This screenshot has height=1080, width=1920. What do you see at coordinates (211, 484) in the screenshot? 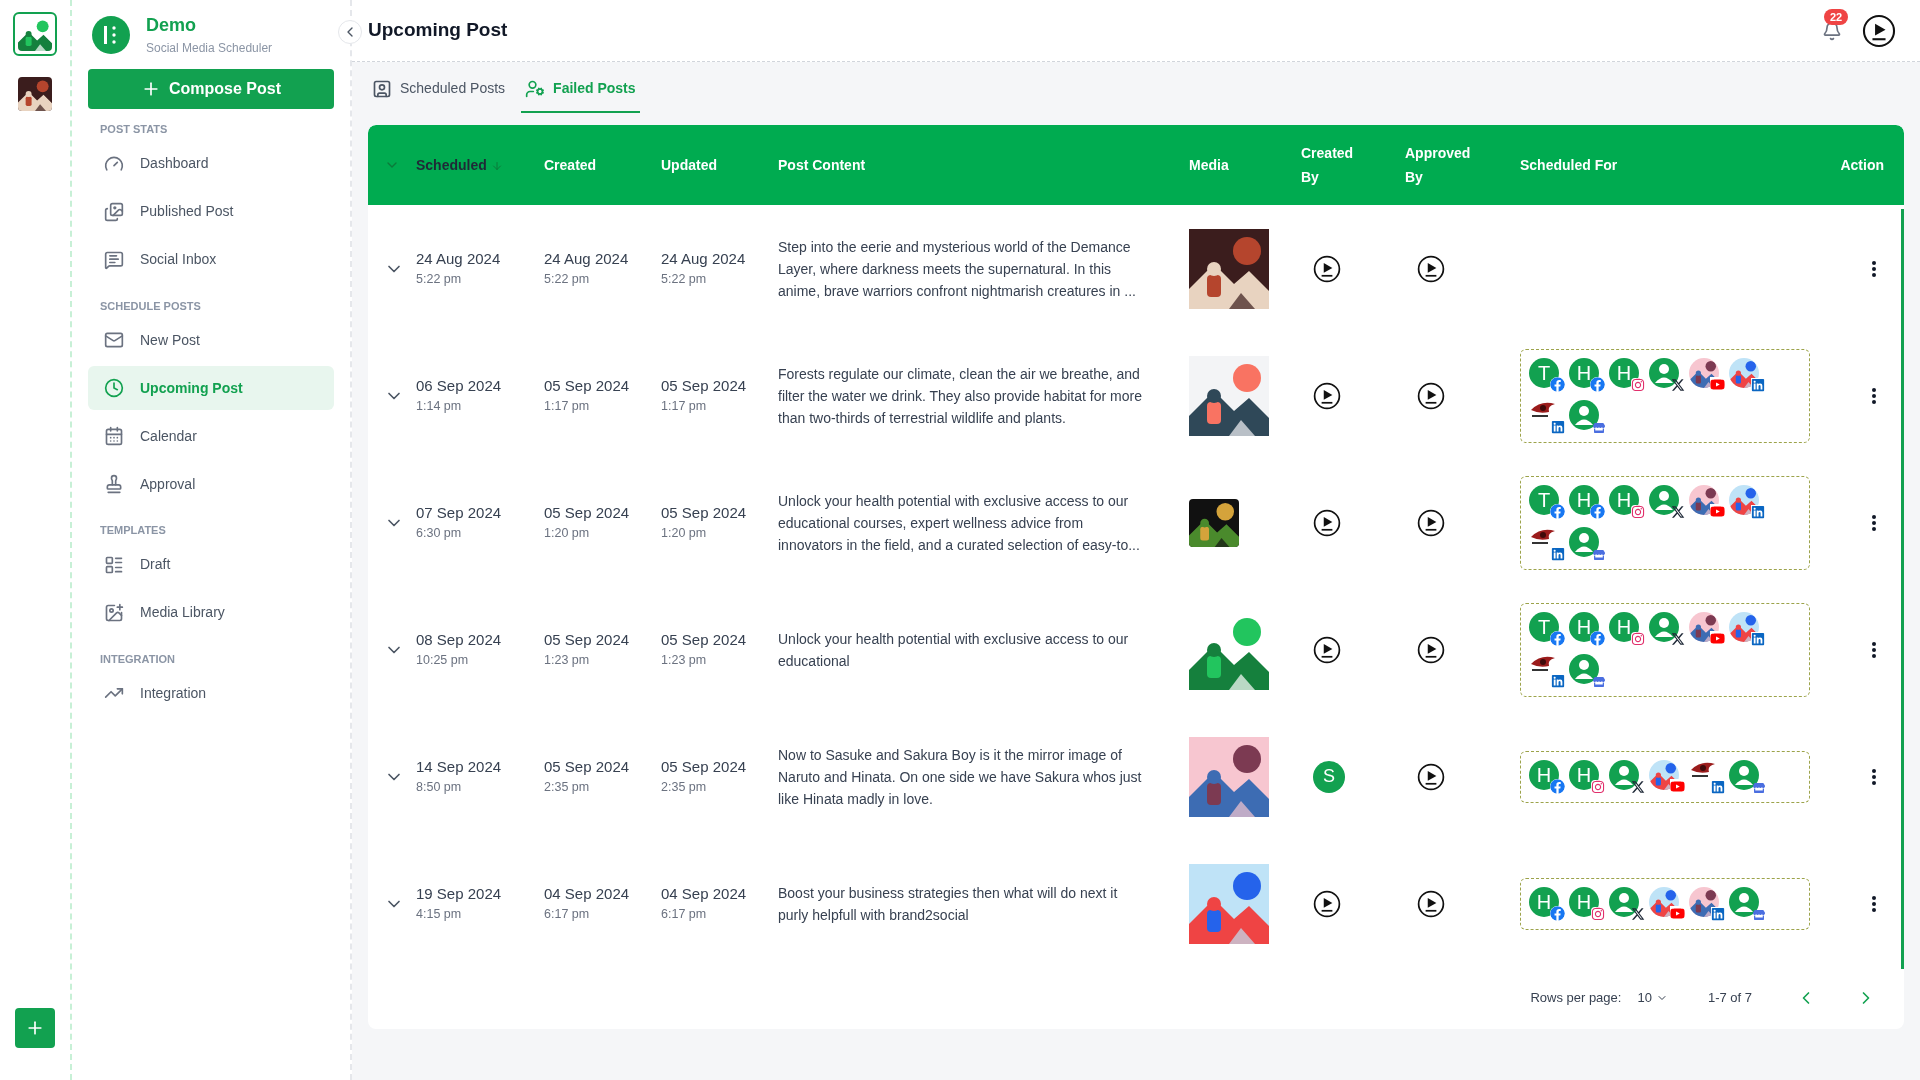
I see `nav-item: Approval` at bounding box center [211, 484].